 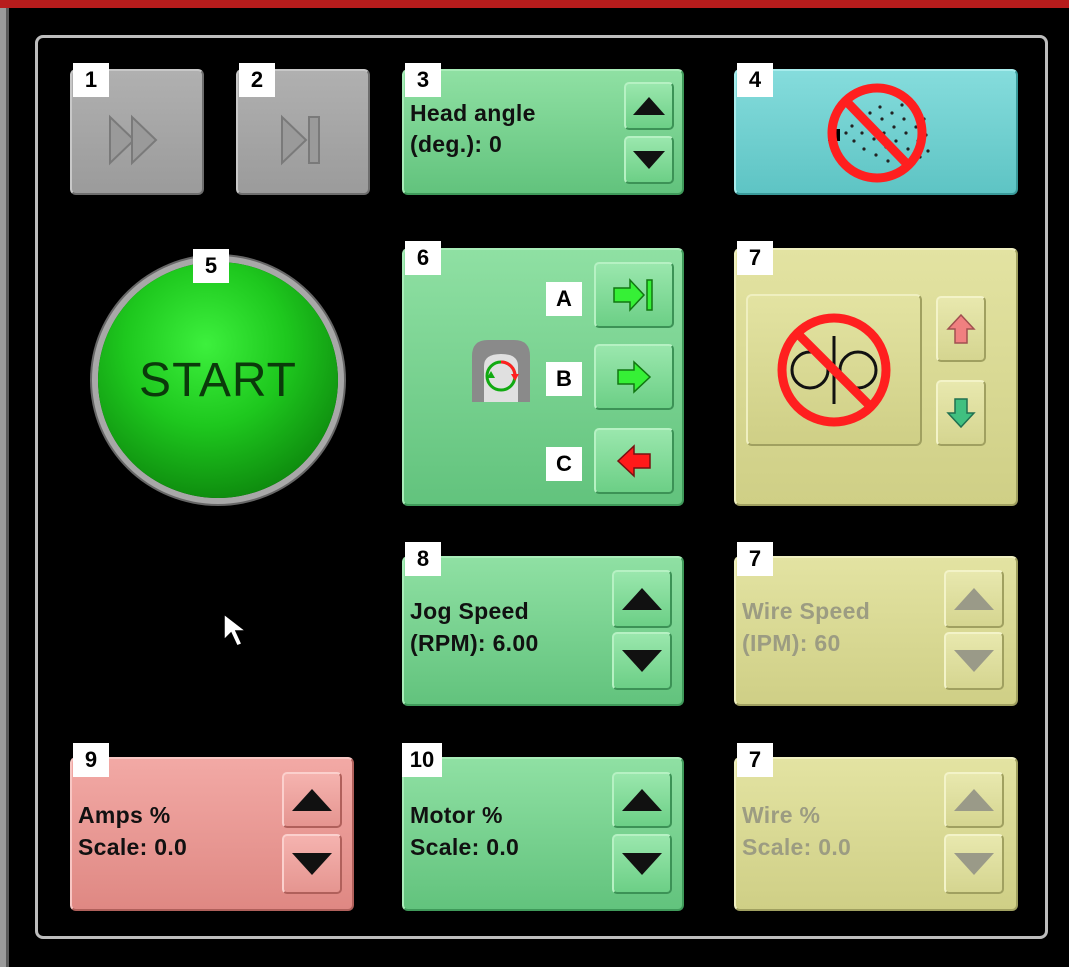 I want to click on wire-speed-down-button, so click(x=974, y=661).